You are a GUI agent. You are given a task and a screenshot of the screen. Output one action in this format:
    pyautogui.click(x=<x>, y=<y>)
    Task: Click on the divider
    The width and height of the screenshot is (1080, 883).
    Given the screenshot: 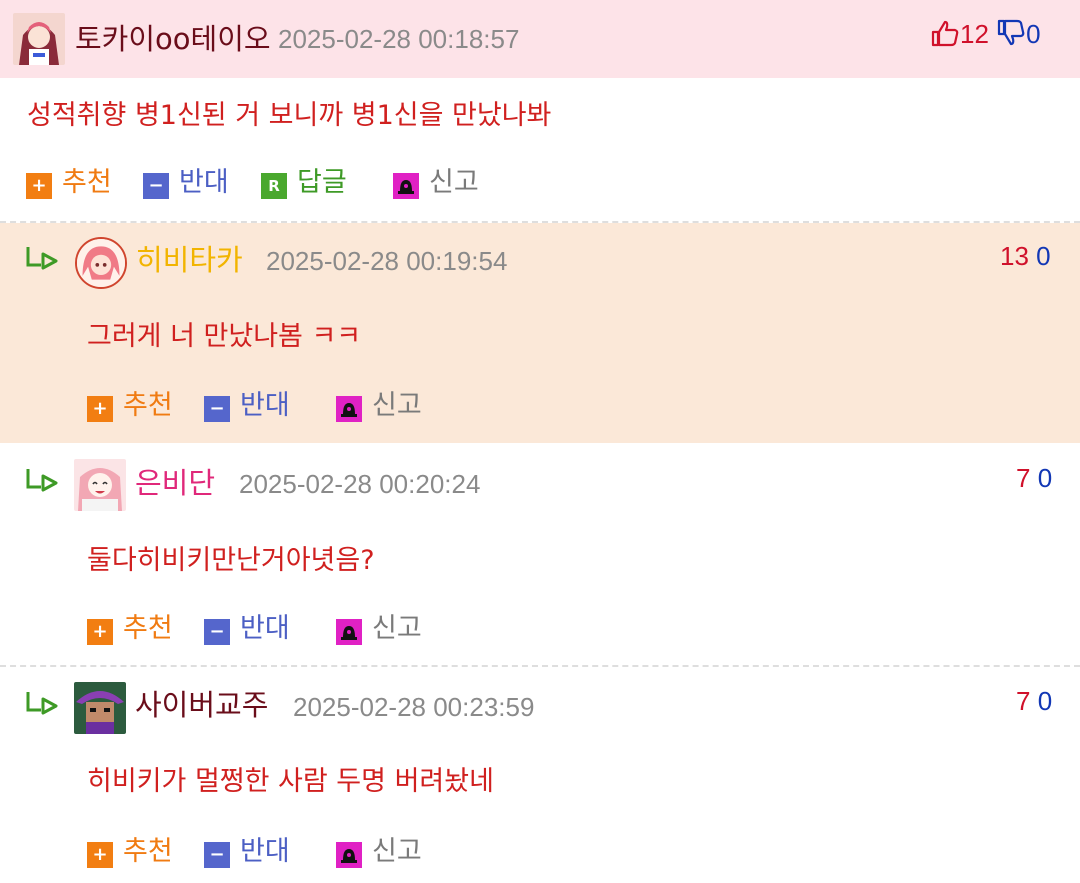 What is the action you would take?
    pyautogui.click(x=540, y=666)
    